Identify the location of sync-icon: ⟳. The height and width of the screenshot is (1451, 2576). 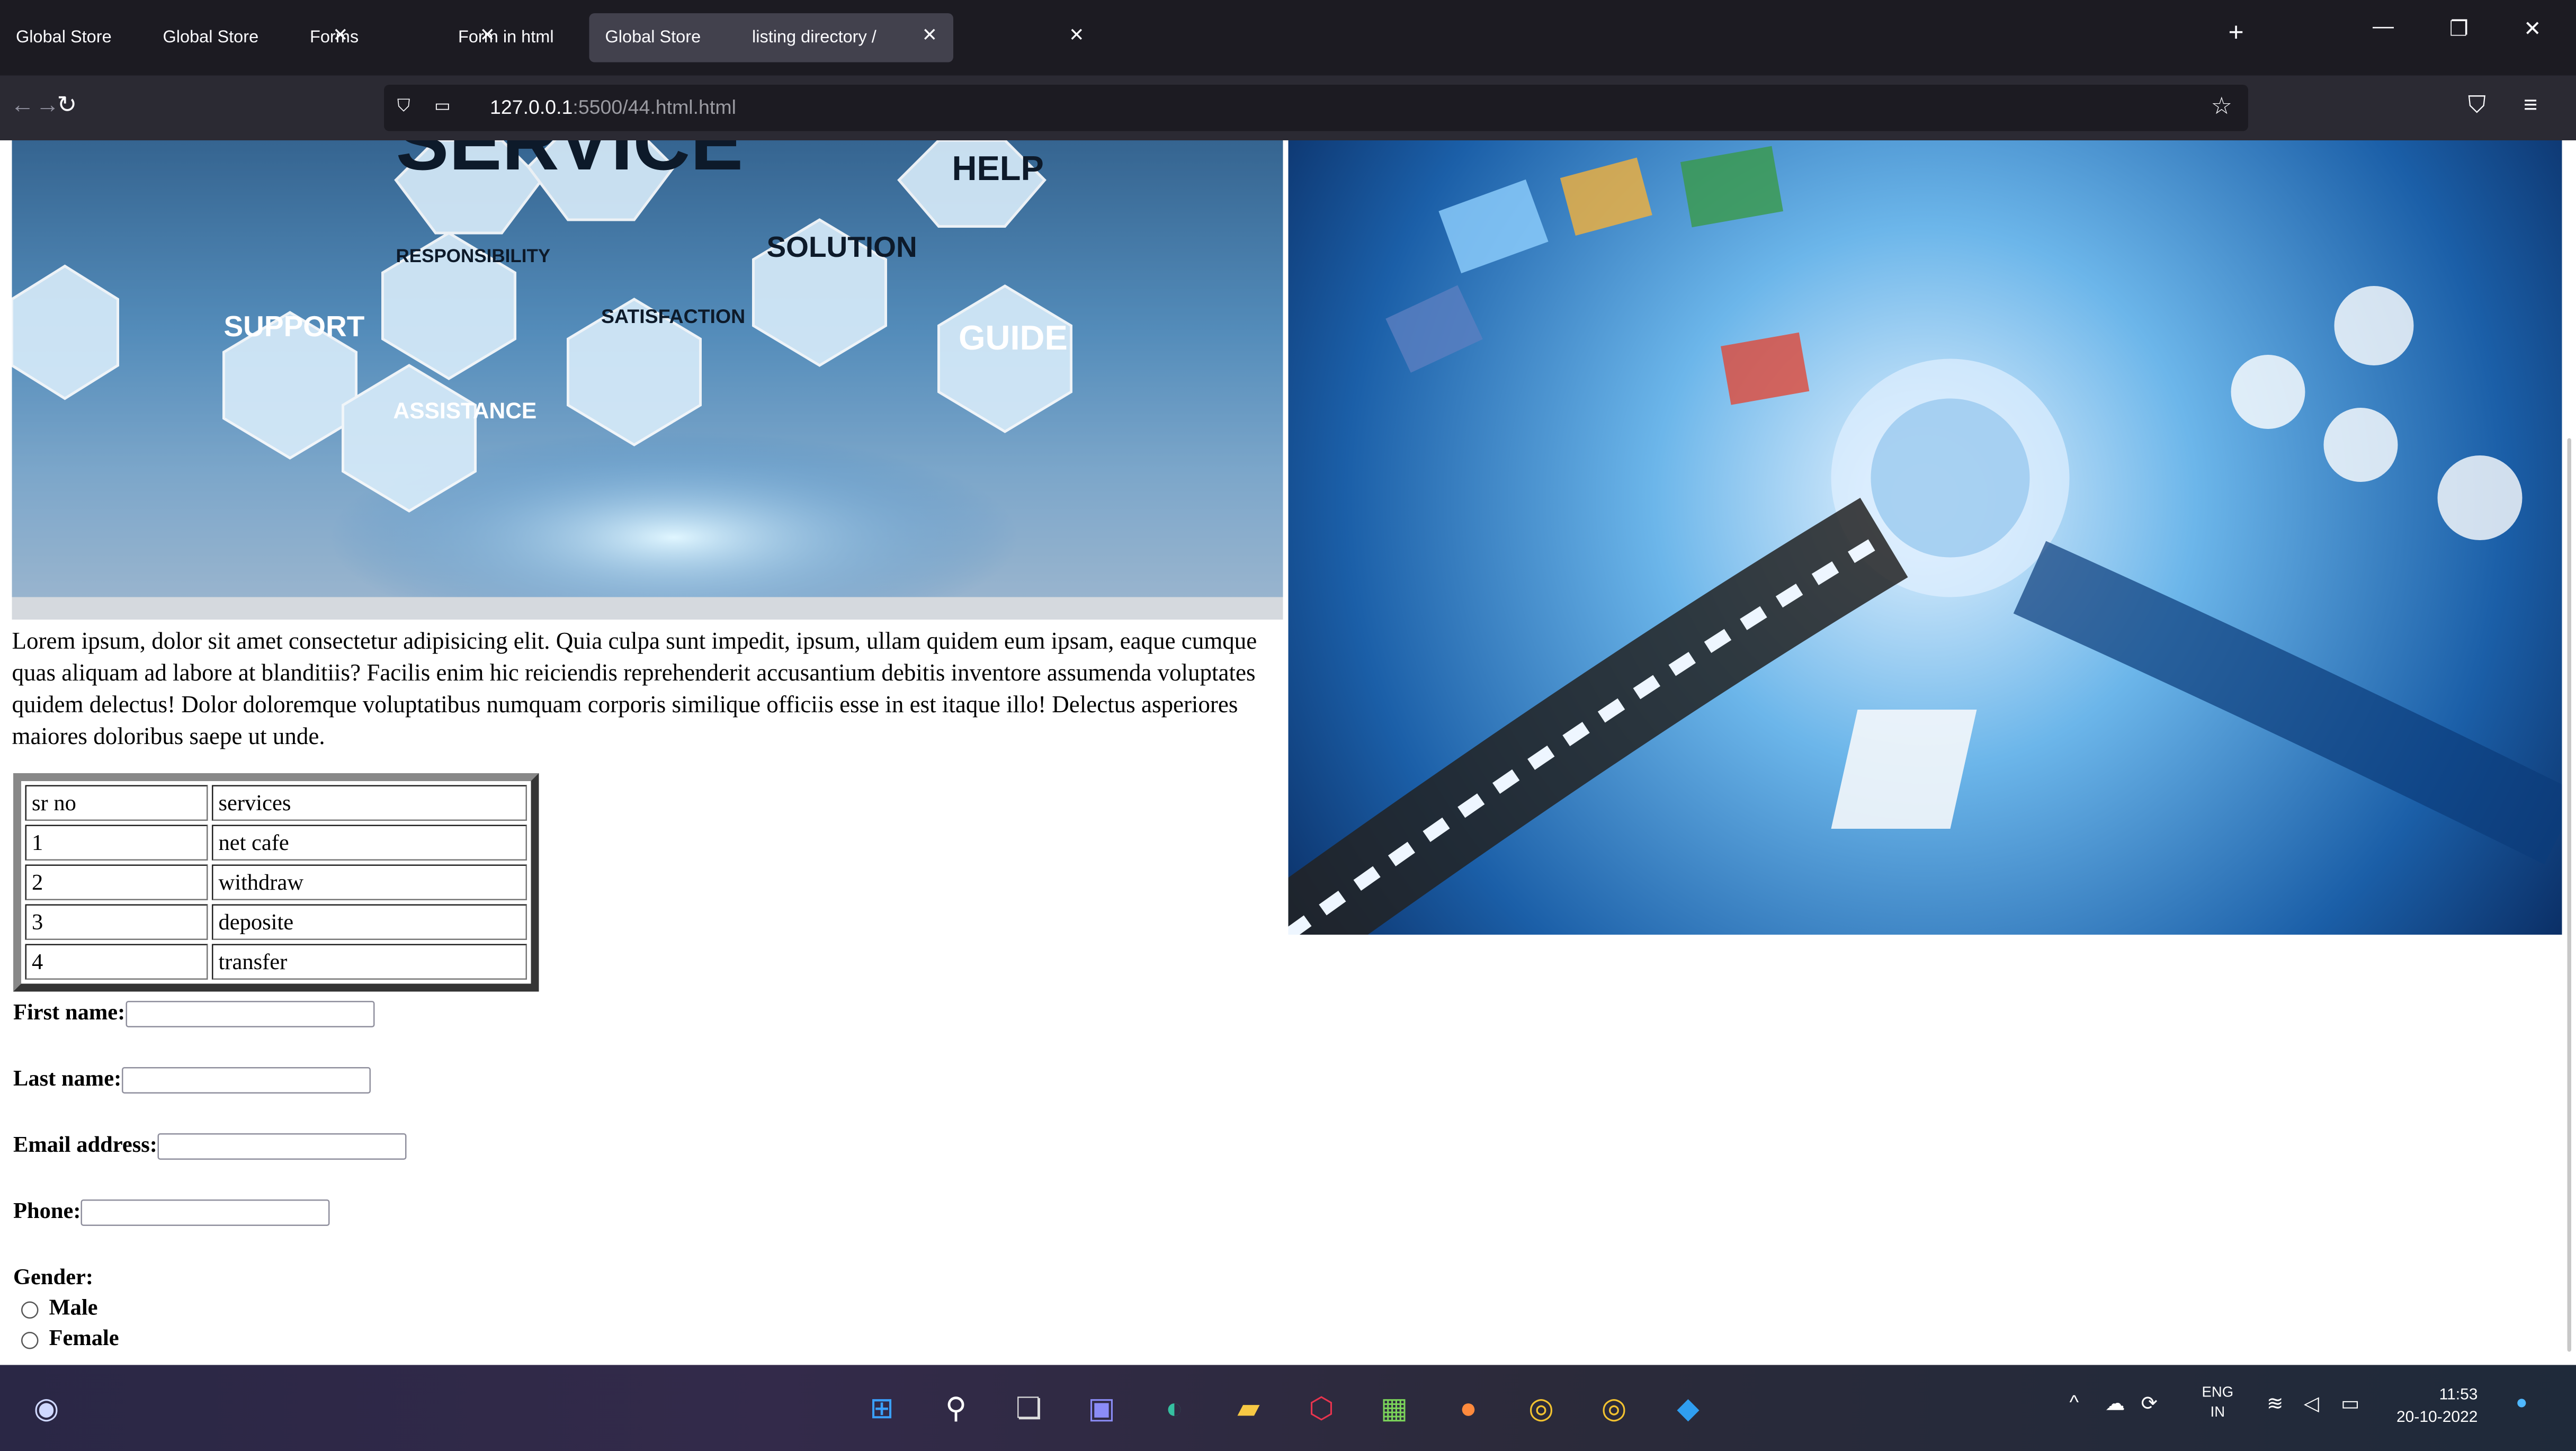
(2149, 1404).